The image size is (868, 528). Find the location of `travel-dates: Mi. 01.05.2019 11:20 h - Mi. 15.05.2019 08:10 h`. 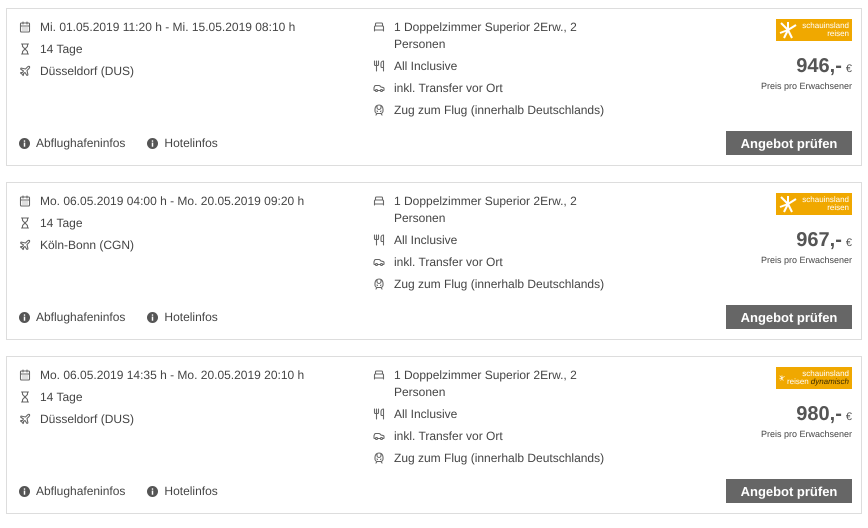

travel-dates: Mi. 01.05.2019 11:20 h - Mi. 15.05.2019 08:10 h is located at coordinates (168, 27).